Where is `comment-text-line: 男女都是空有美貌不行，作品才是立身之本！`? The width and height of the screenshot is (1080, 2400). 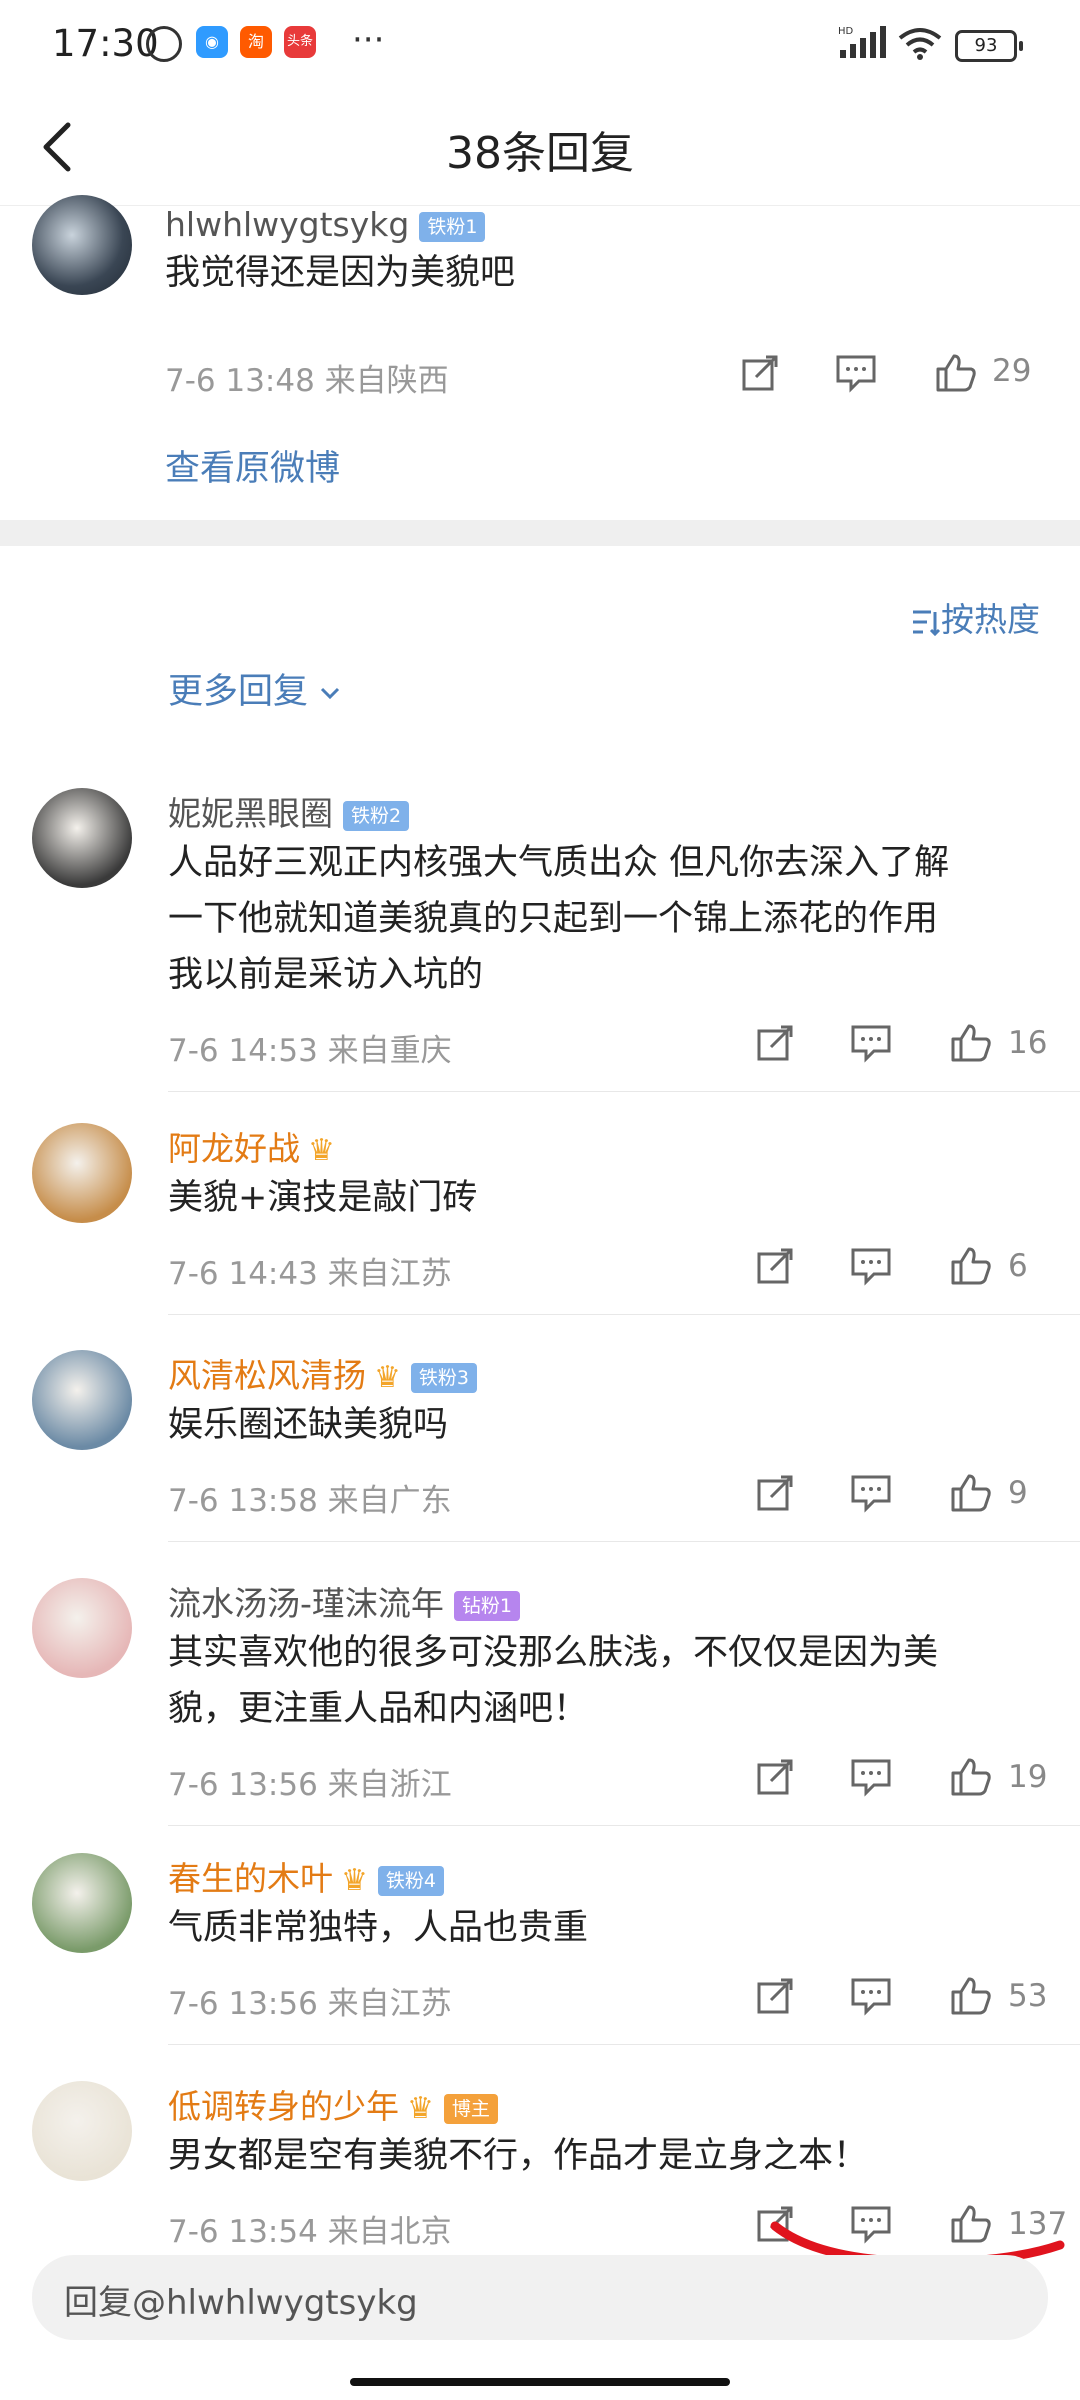 comment-text-line: 男女都是空有美貌不行，作品才是立身之本！ is located at coordinates (518, 2156).